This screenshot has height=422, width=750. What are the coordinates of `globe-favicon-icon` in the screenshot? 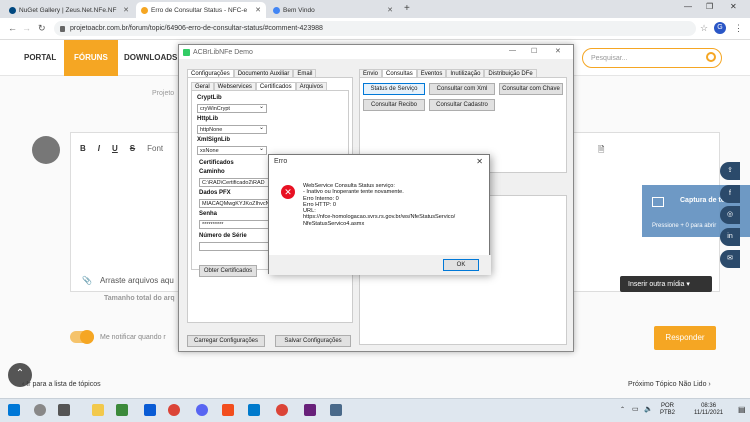 It's located at (276, 10).